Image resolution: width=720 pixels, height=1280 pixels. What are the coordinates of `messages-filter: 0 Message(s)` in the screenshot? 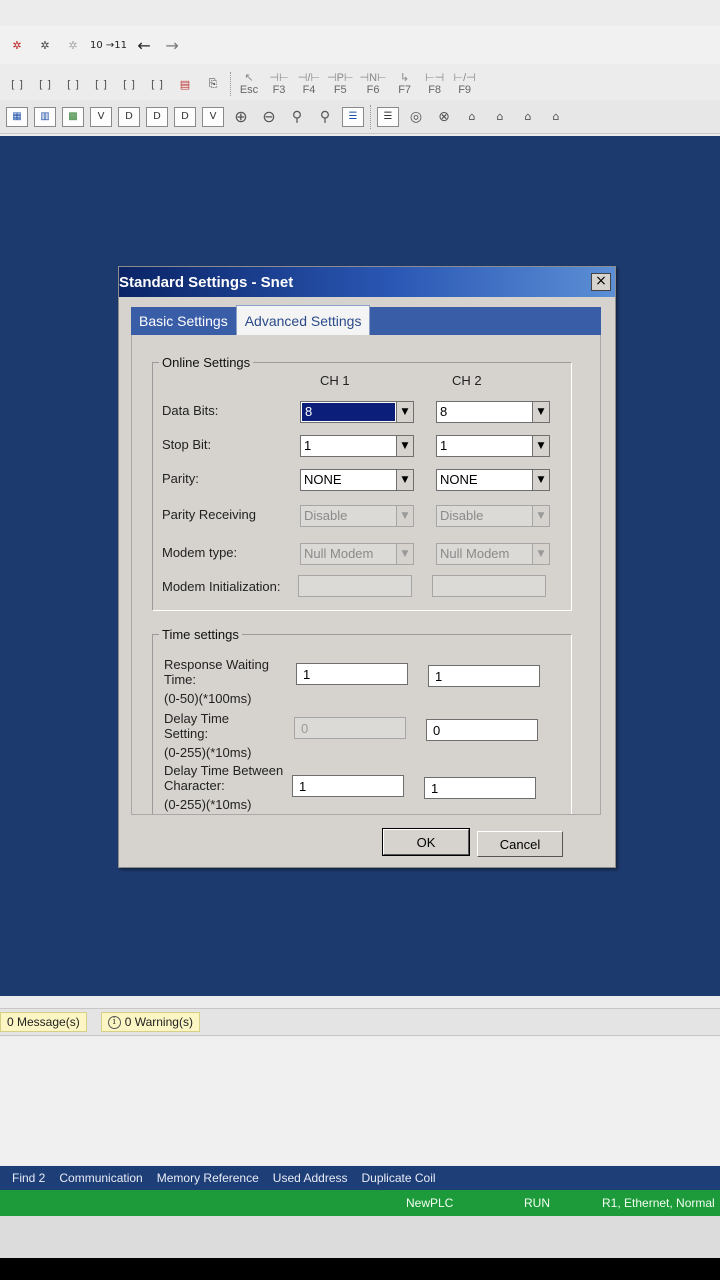 It's located at (43, 1022).